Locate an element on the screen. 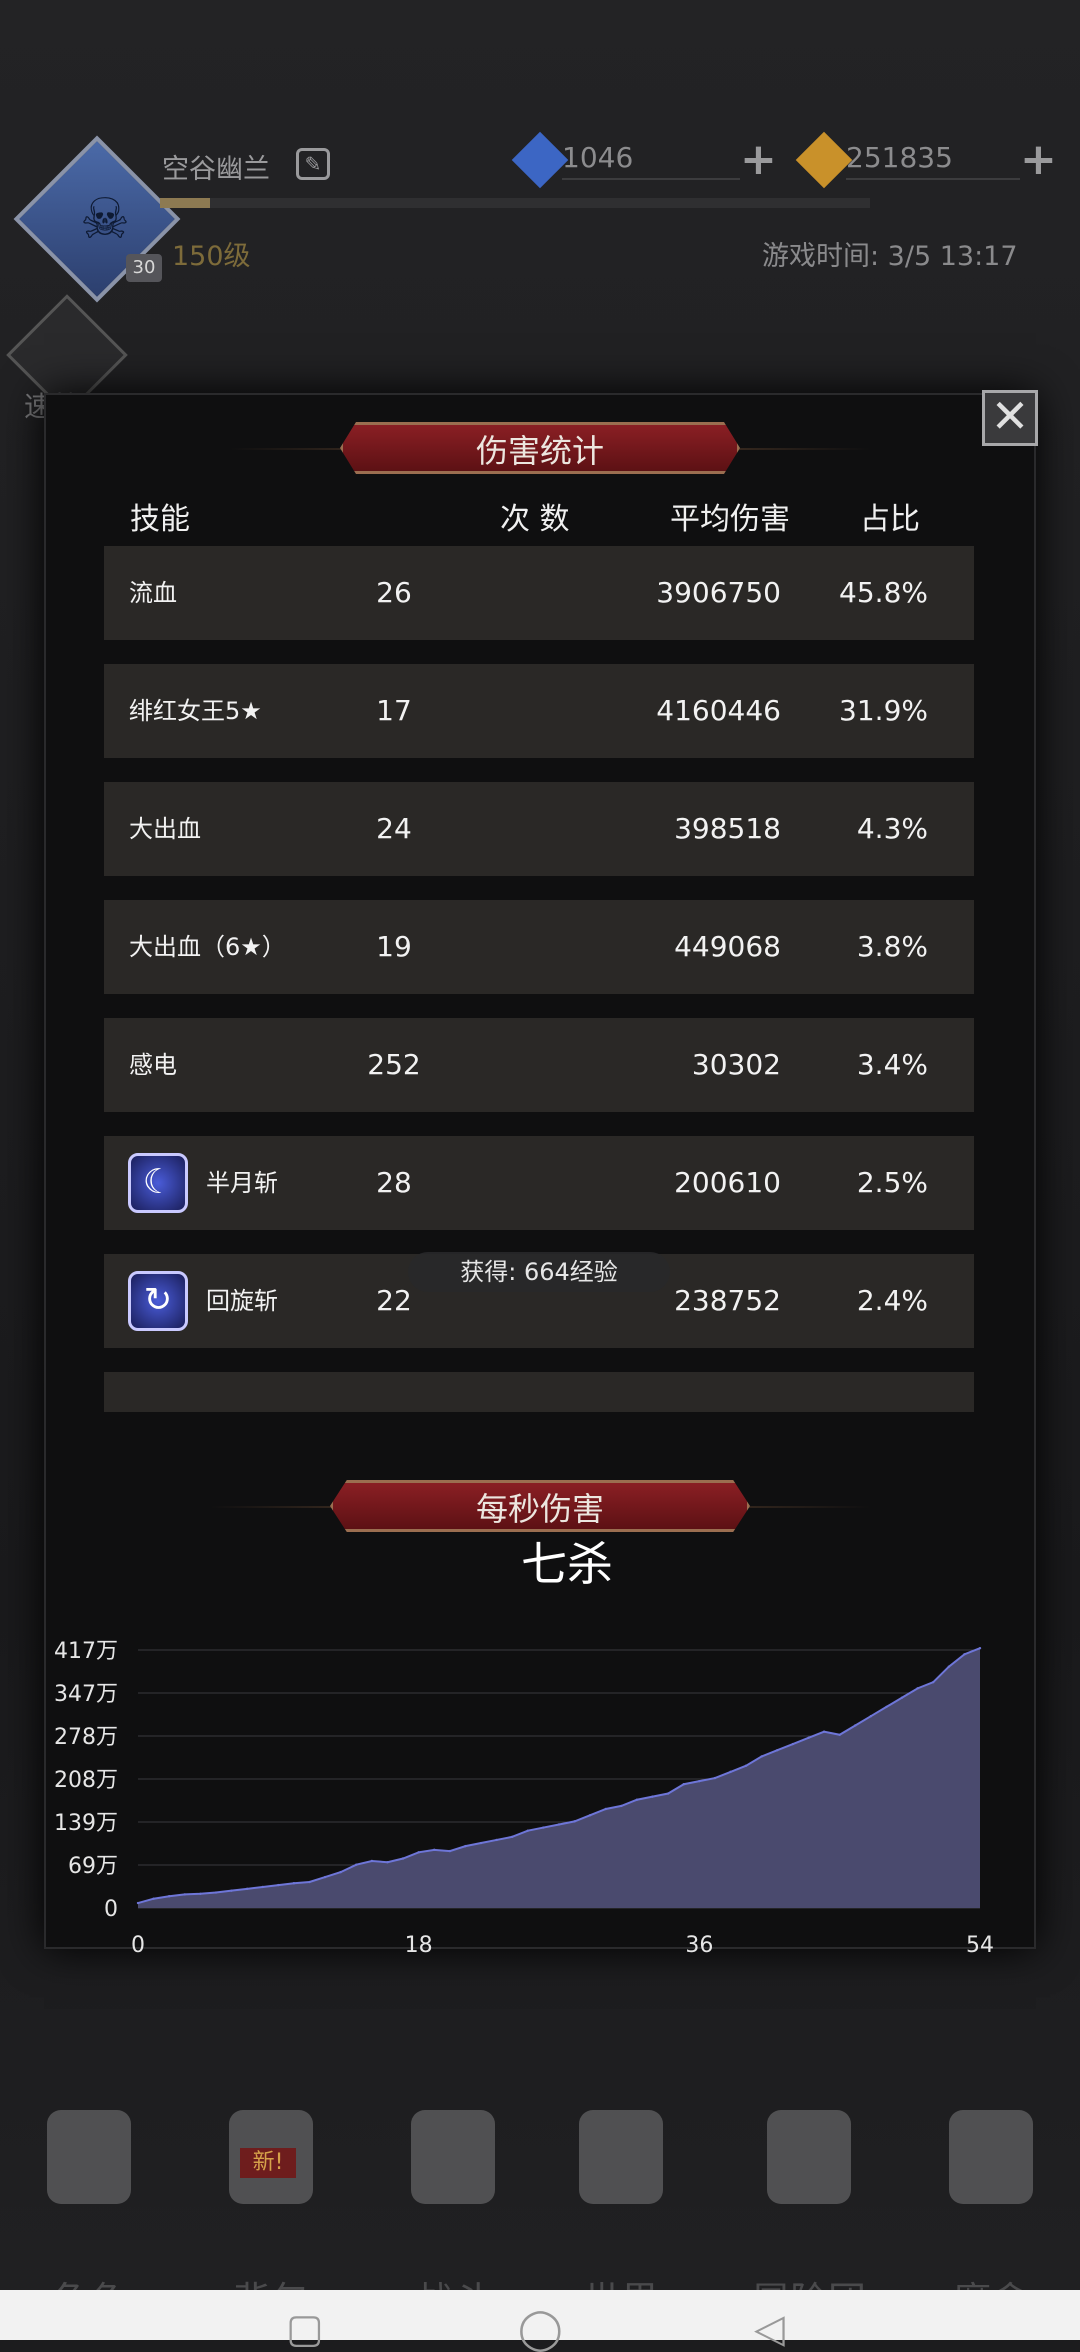 Image resolution: width=1080 pixels, height=2352 pixels. back-icon: ◁ is located at coordinates (776, 2329).